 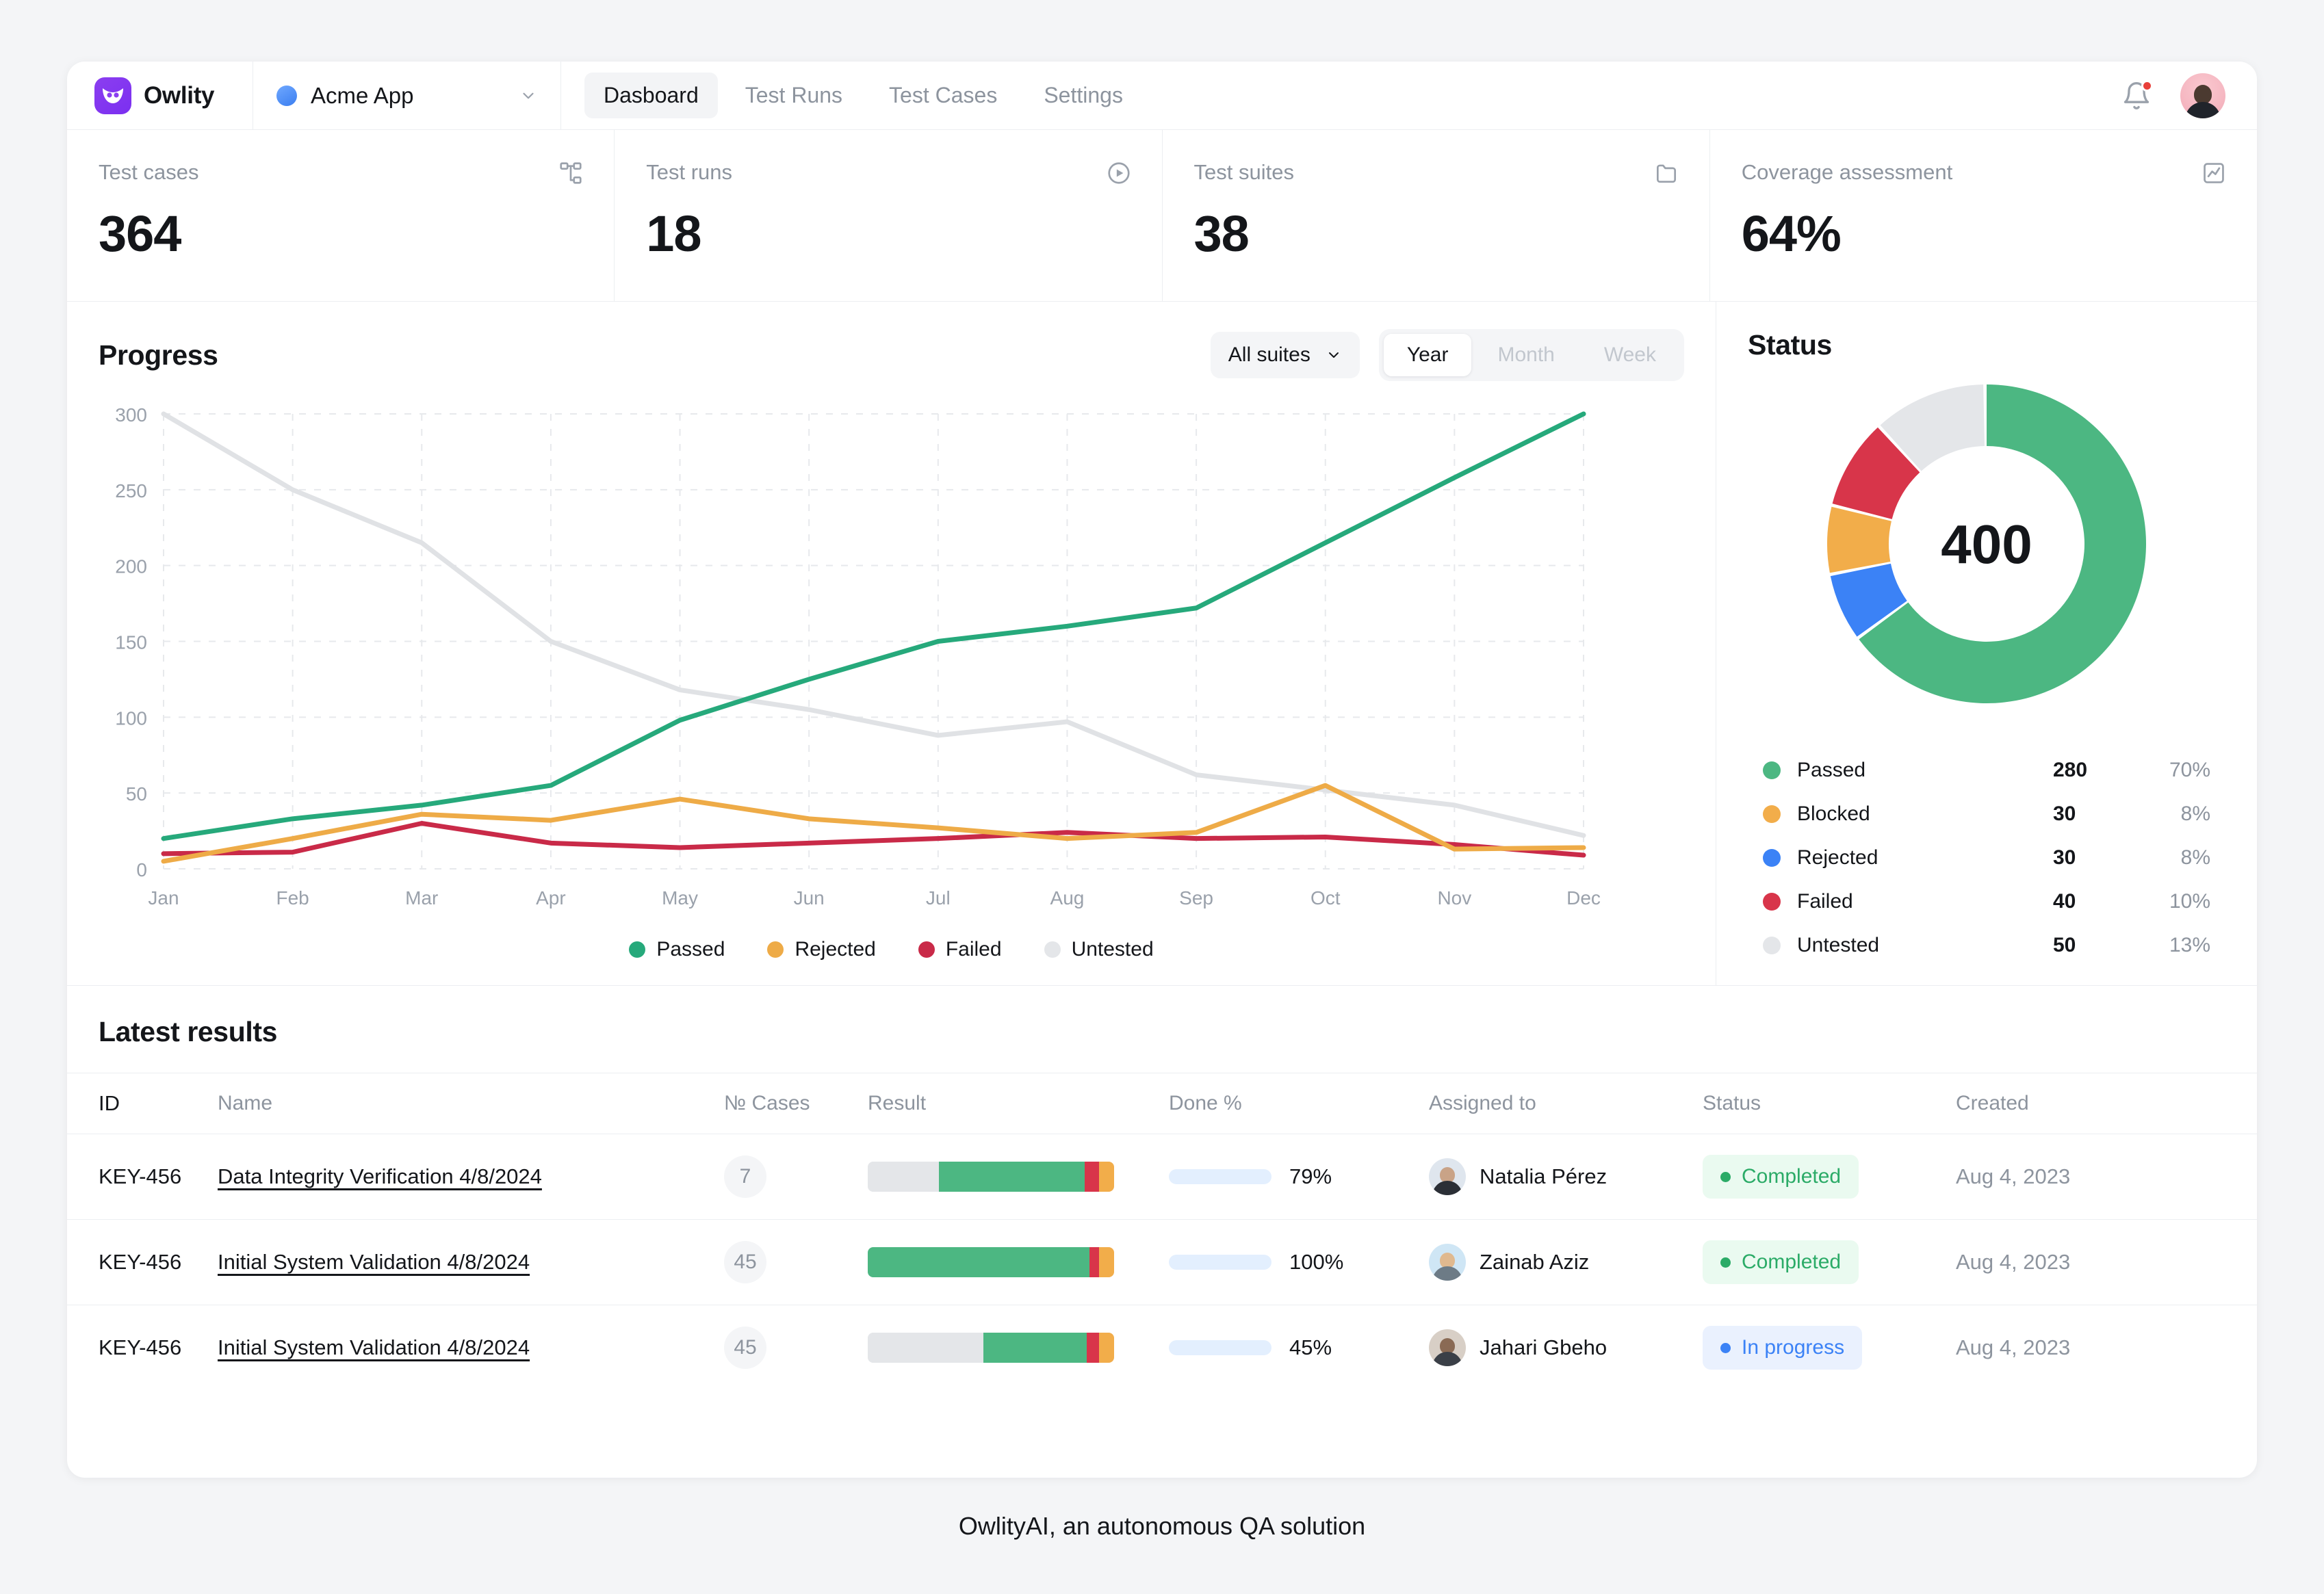 What do you see at coordinates (2189, 945) in the screenshot?
I see `status-percent: 13%` at bounding box center [2189, 945].